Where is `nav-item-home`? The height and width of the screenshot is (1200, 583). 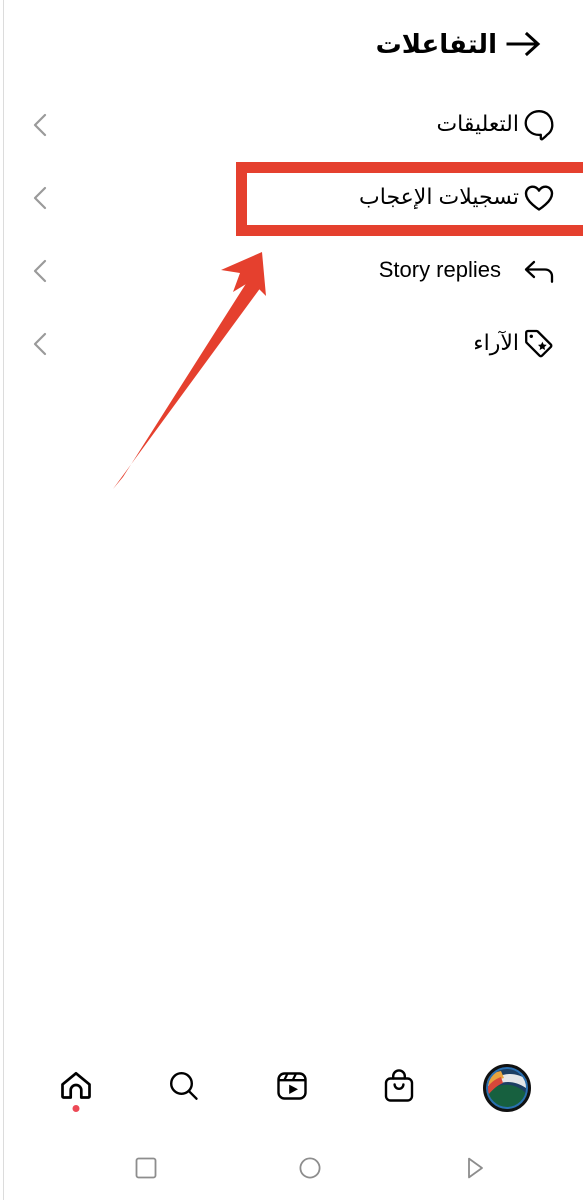
nav-item-home is located at coordinates (76, 1088).